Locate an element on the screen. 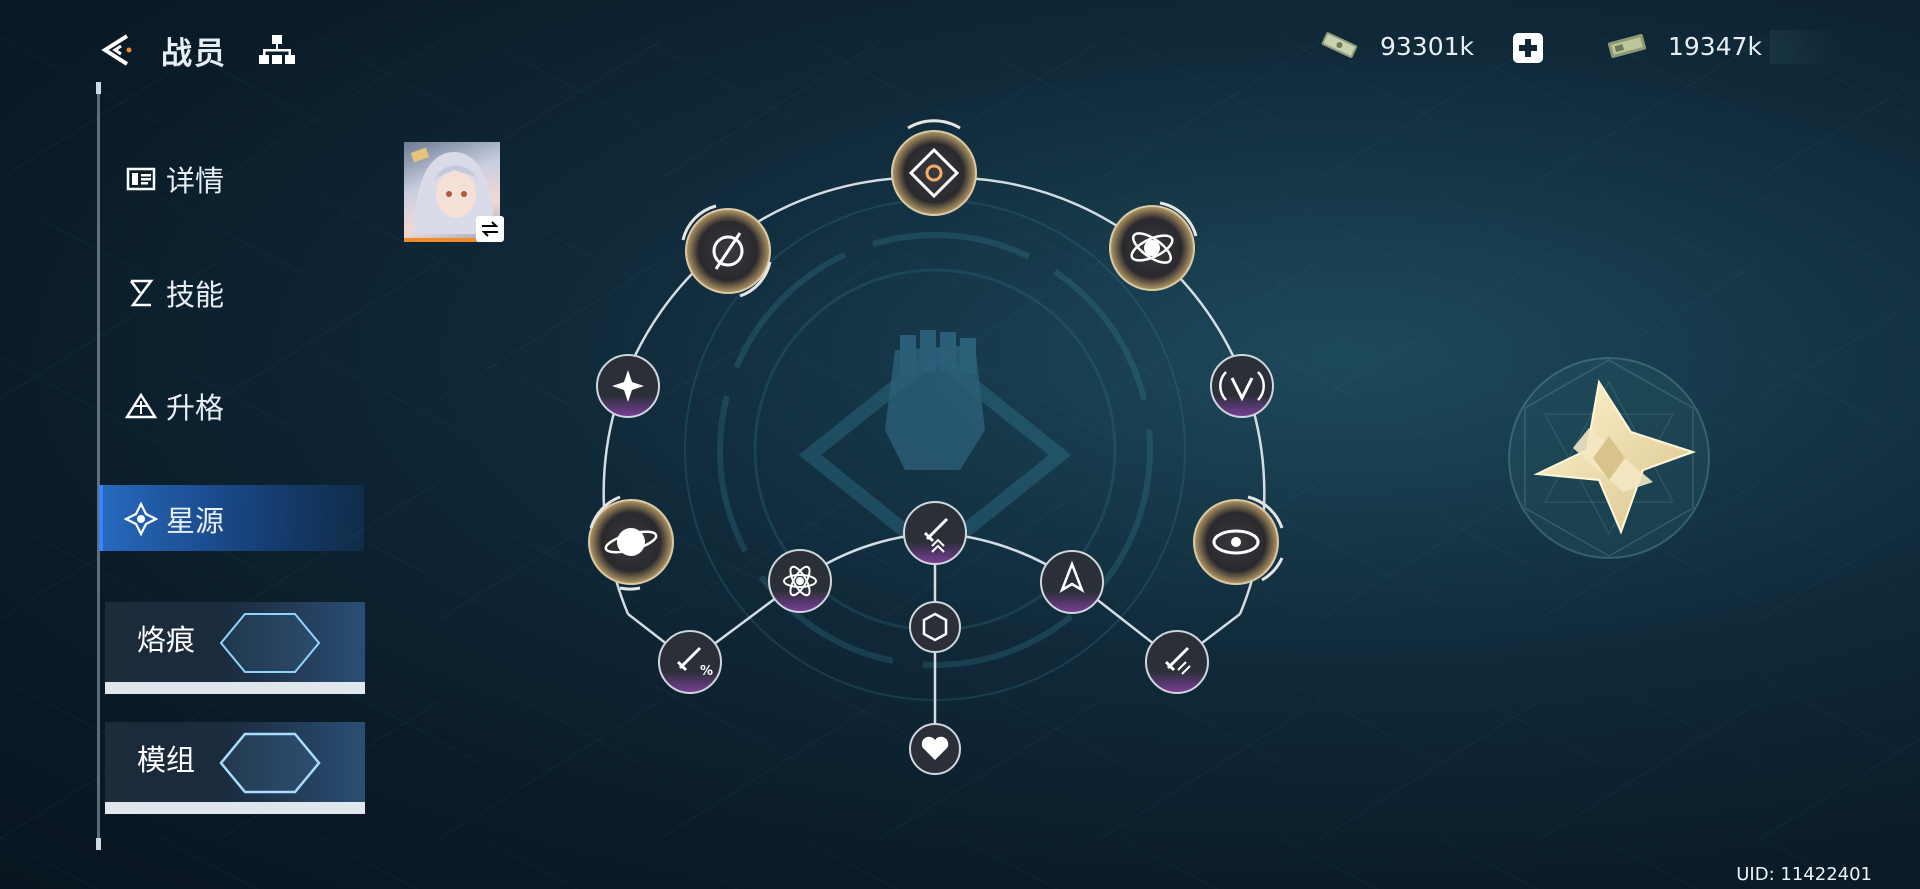  star-node-top is located at coordinates (934, 167).